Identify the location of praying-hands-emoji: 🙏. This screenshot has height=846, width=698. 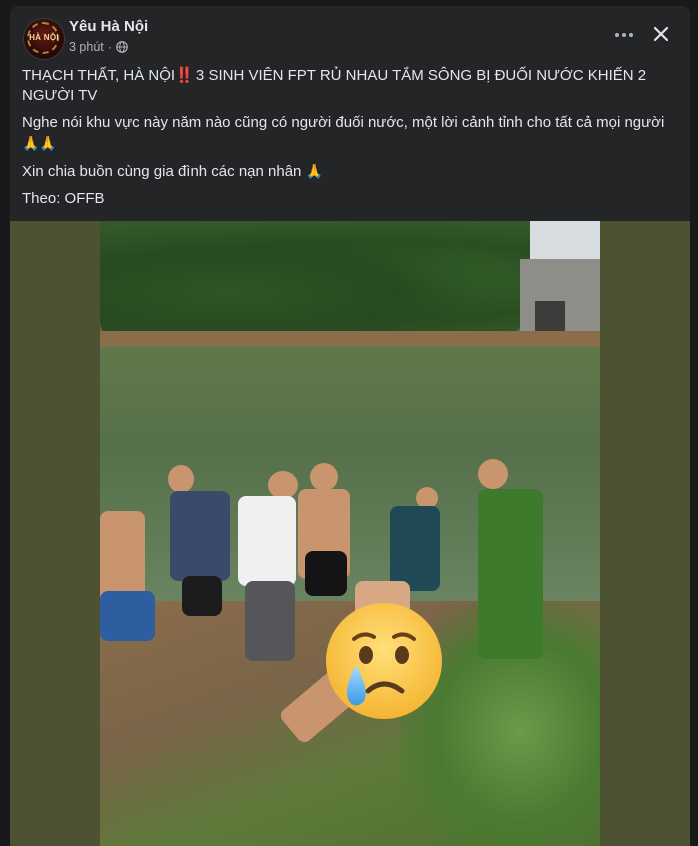
(314, 171).